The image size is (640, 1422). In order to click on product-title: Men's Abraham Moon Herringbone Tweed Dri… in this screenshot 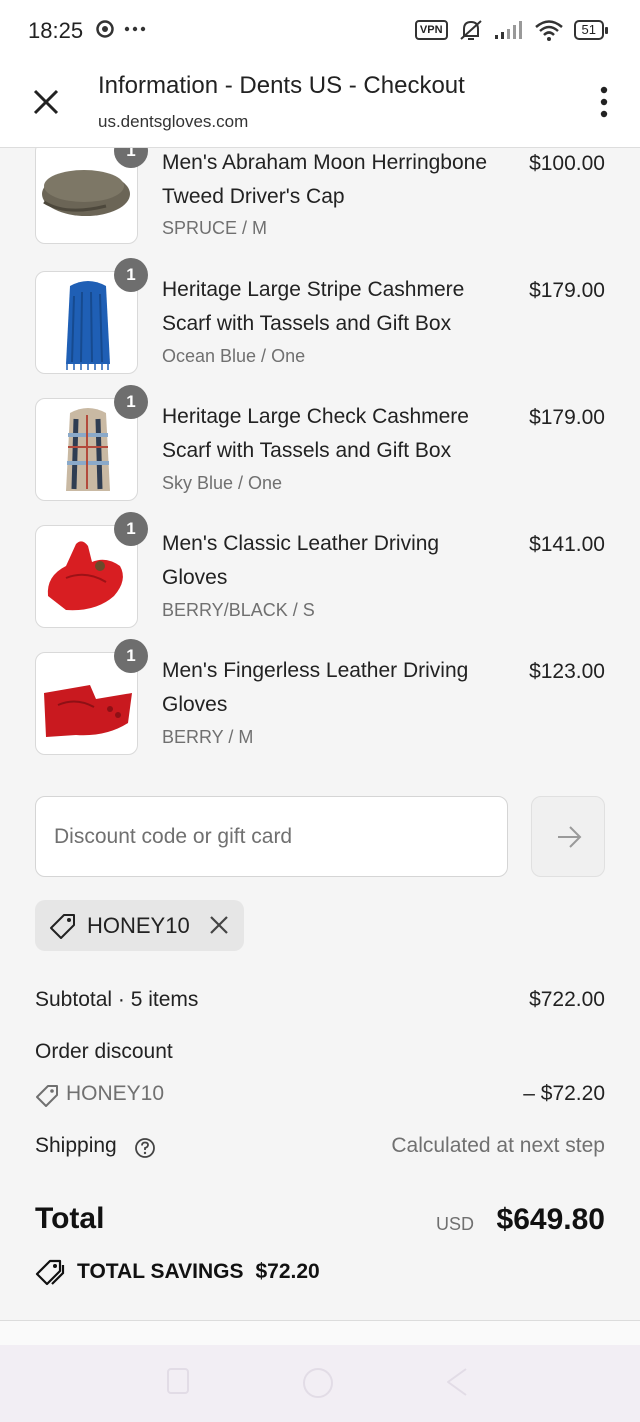, I will do `click(325, 179)`.